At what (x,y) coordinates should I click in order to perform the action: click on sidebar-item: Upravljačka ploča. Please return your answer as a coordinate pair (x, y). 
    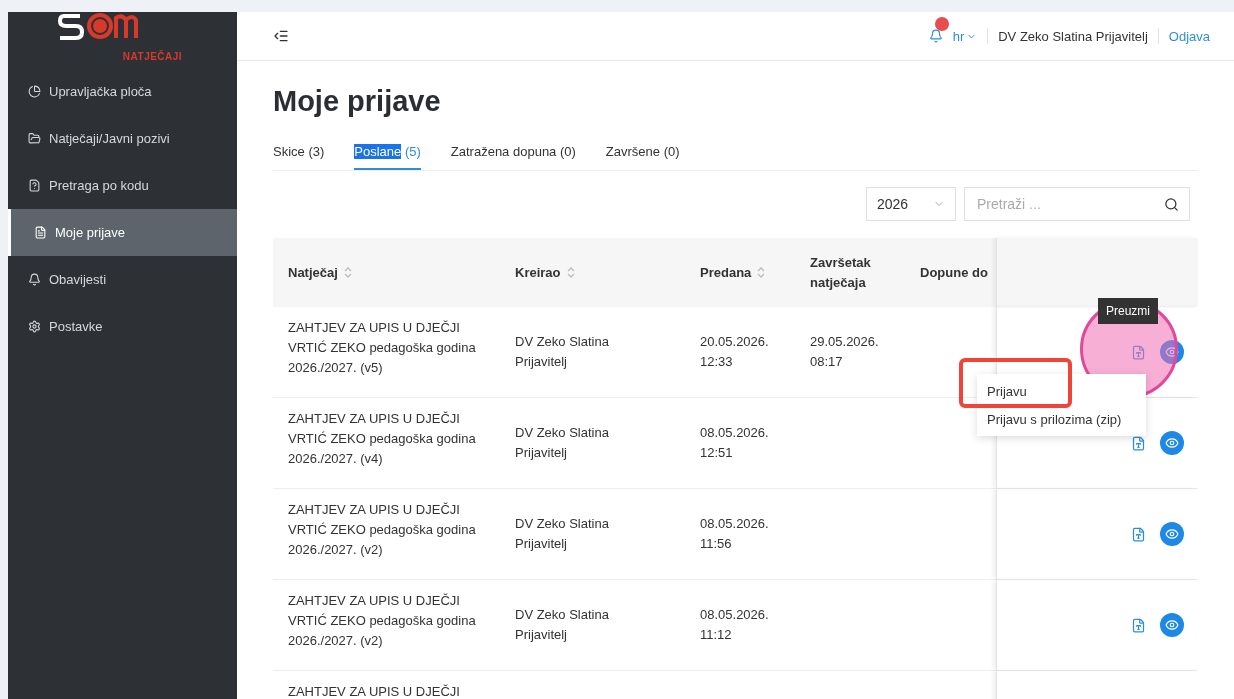
    Looking at the image, I should click on (122, 91).